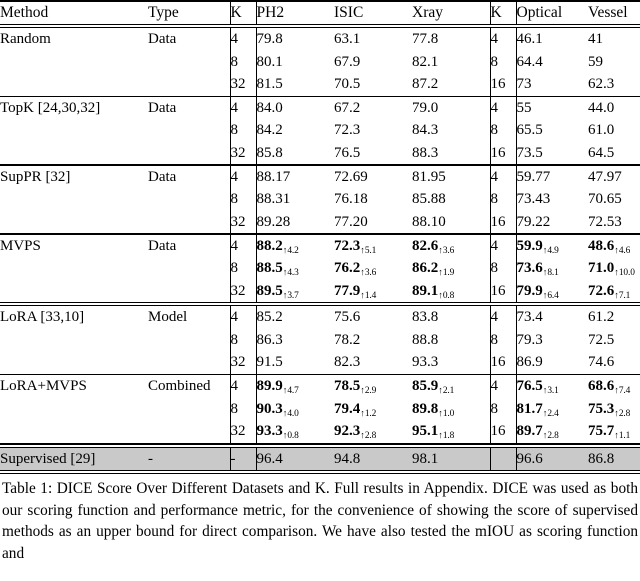  What do you see at coordinates (43, 386) in the screenshot?
I see `row-method: LoRA+MVPS` at bounding box center [43, 386].